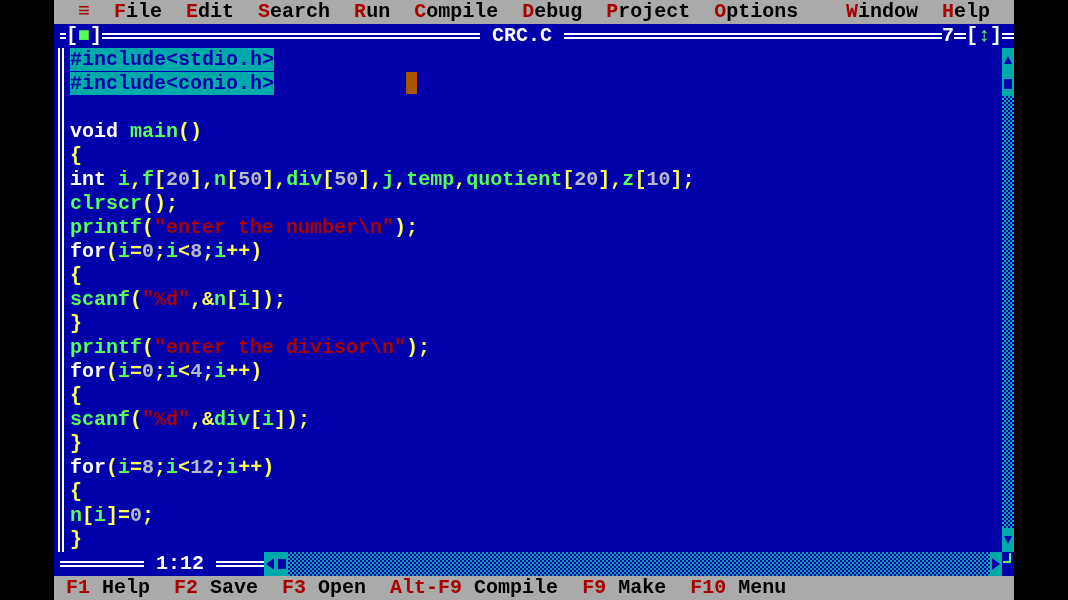 The width and height of the screenshot is (1068, 600). Describe the element at coordinates (1008, 300) in the screenshot. I see `vertical-scrollbar` at that location.